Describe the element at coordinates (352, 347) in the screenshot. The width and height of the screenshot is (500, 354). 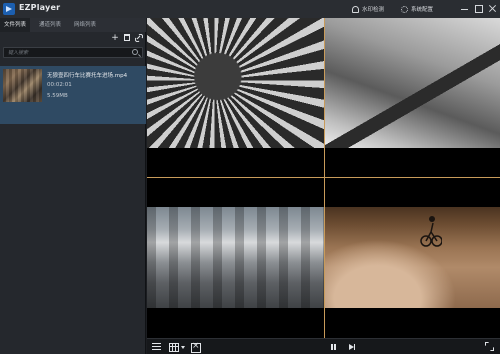
I see `step-forward-icon` at that location.